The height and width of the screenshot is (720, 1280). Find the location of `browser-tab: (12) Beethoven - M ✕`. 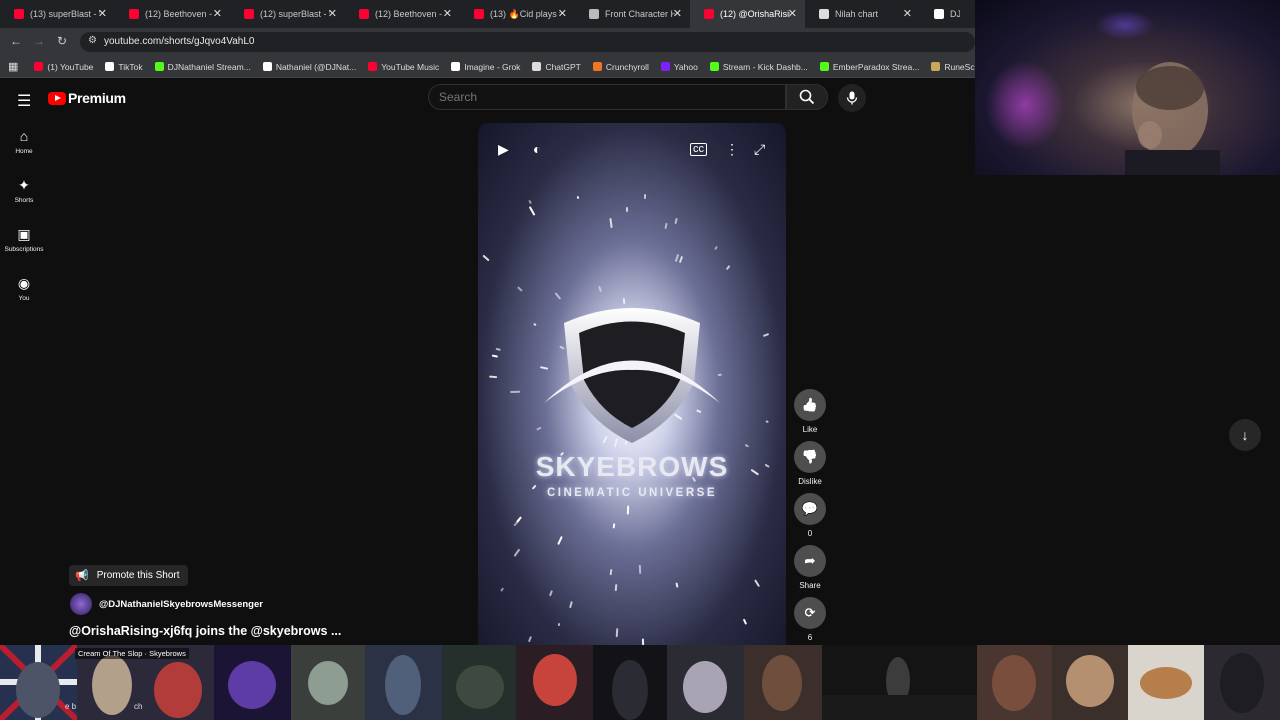

browser-tab: (12) Beethoven - M ✕ is located at coordinates (402, 14).